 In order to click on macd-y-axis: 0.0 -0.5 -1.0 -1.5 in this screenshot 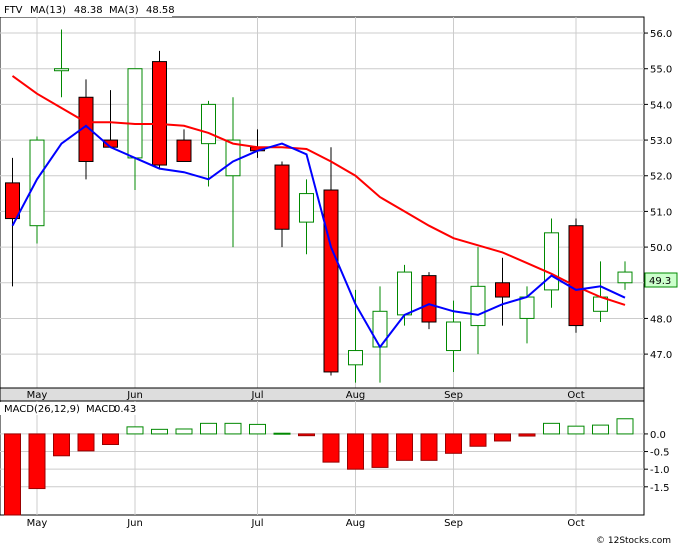, I will do `click(657, 462)`.